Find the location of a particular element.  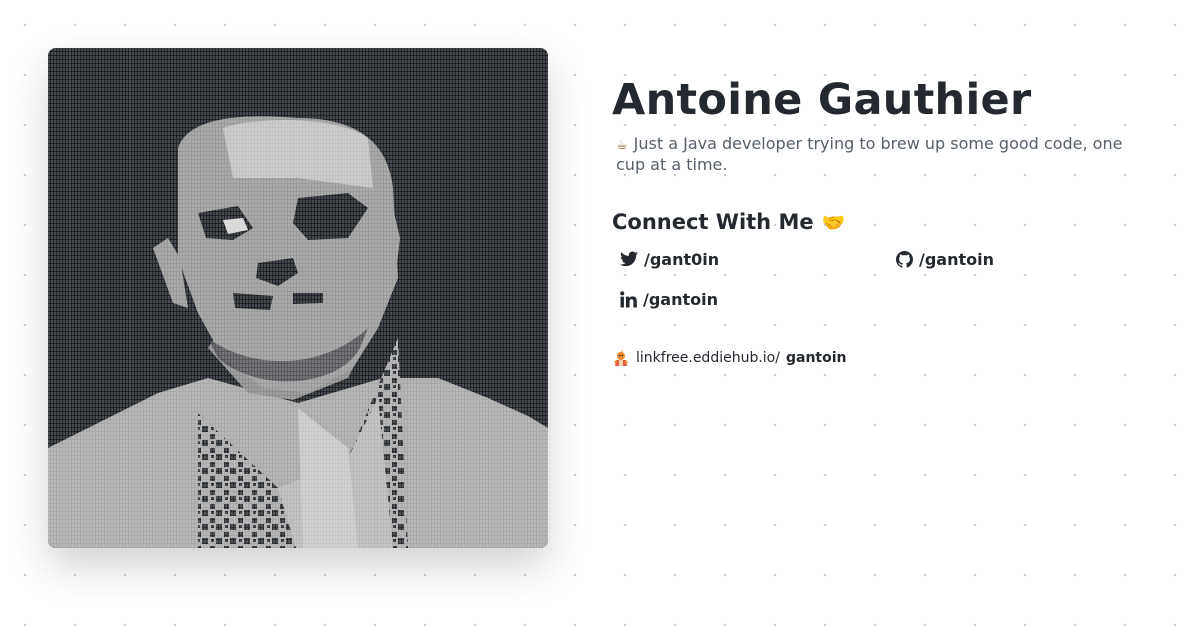

linkfree-mascot-icon is located at coordinates (621, 357).